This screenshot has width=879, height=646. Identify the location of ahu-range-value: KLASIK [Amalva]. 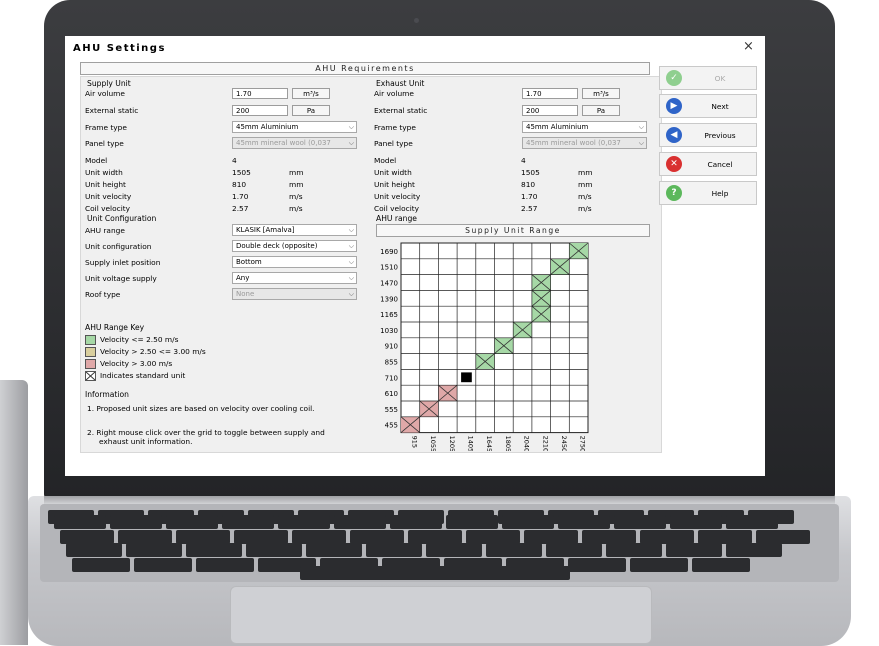
(265, 230).